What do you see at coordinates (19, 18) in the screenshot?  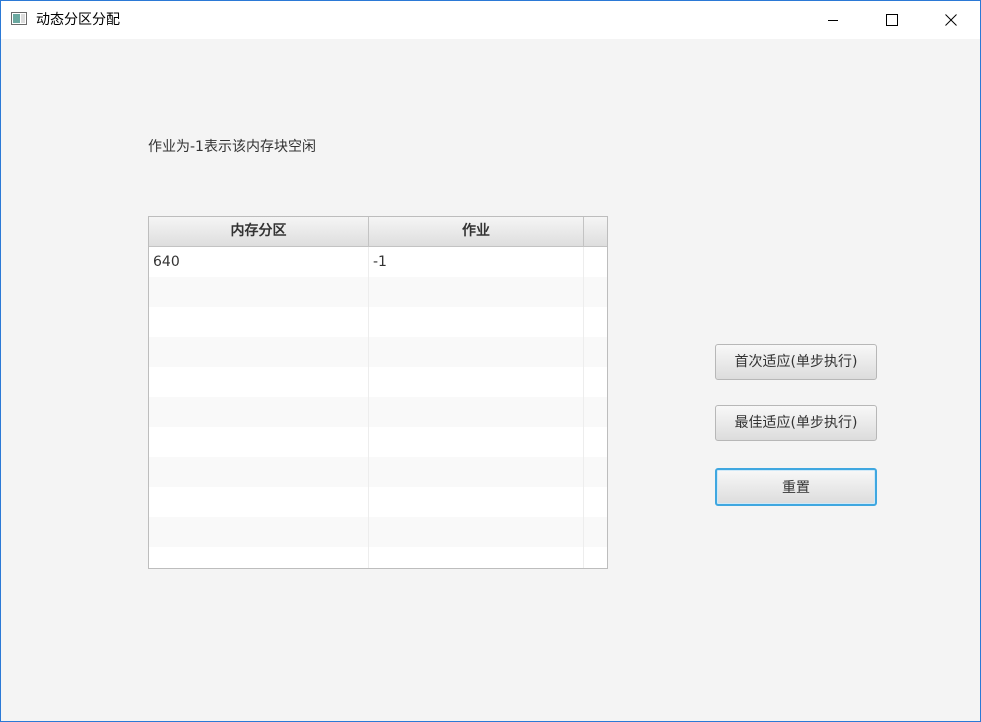 I see `app-icon` at bounding box center [19, 18].